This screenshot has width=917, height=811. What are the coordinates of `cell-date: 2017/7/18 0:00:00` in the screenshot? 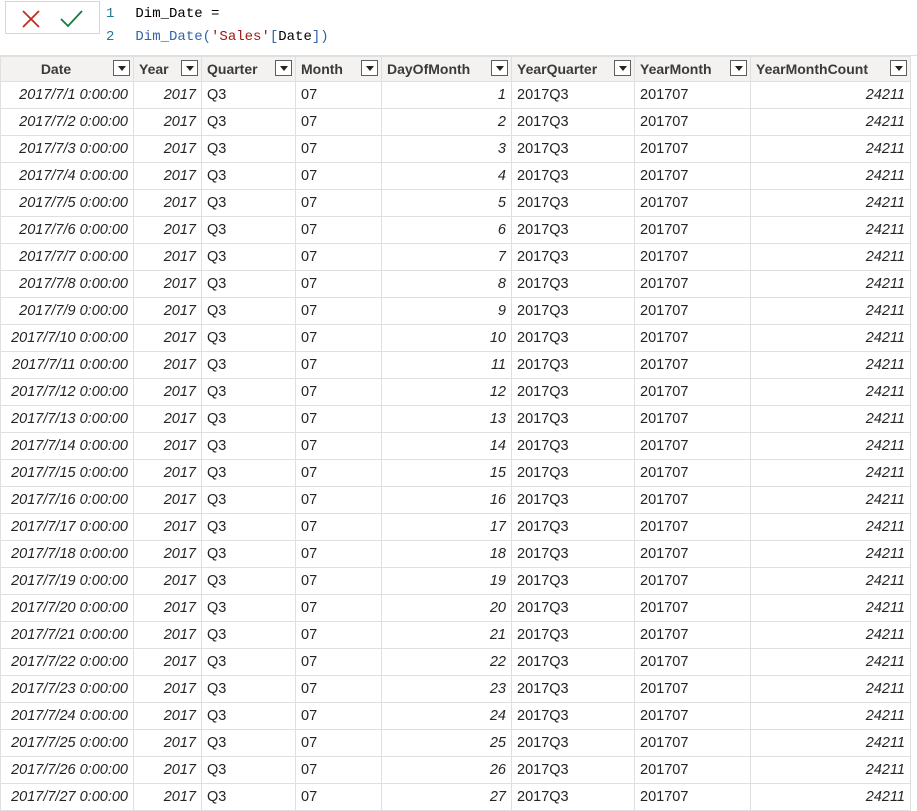 It's located at (67, 554).